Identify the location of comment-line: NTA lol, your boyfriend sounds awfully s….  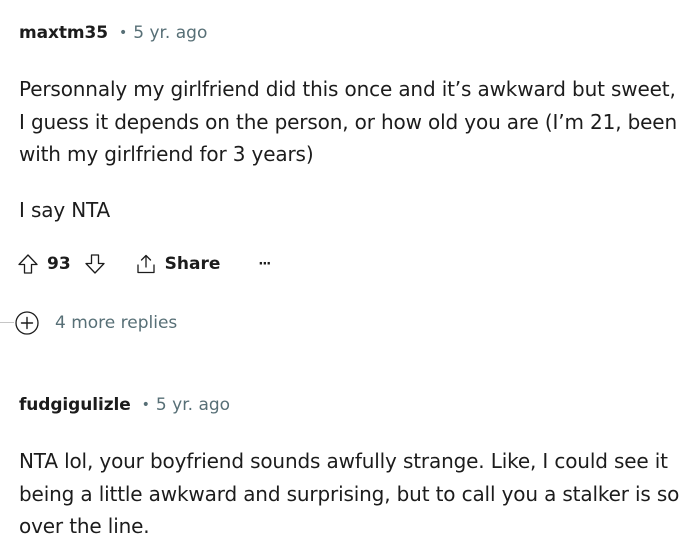
(343, 461).